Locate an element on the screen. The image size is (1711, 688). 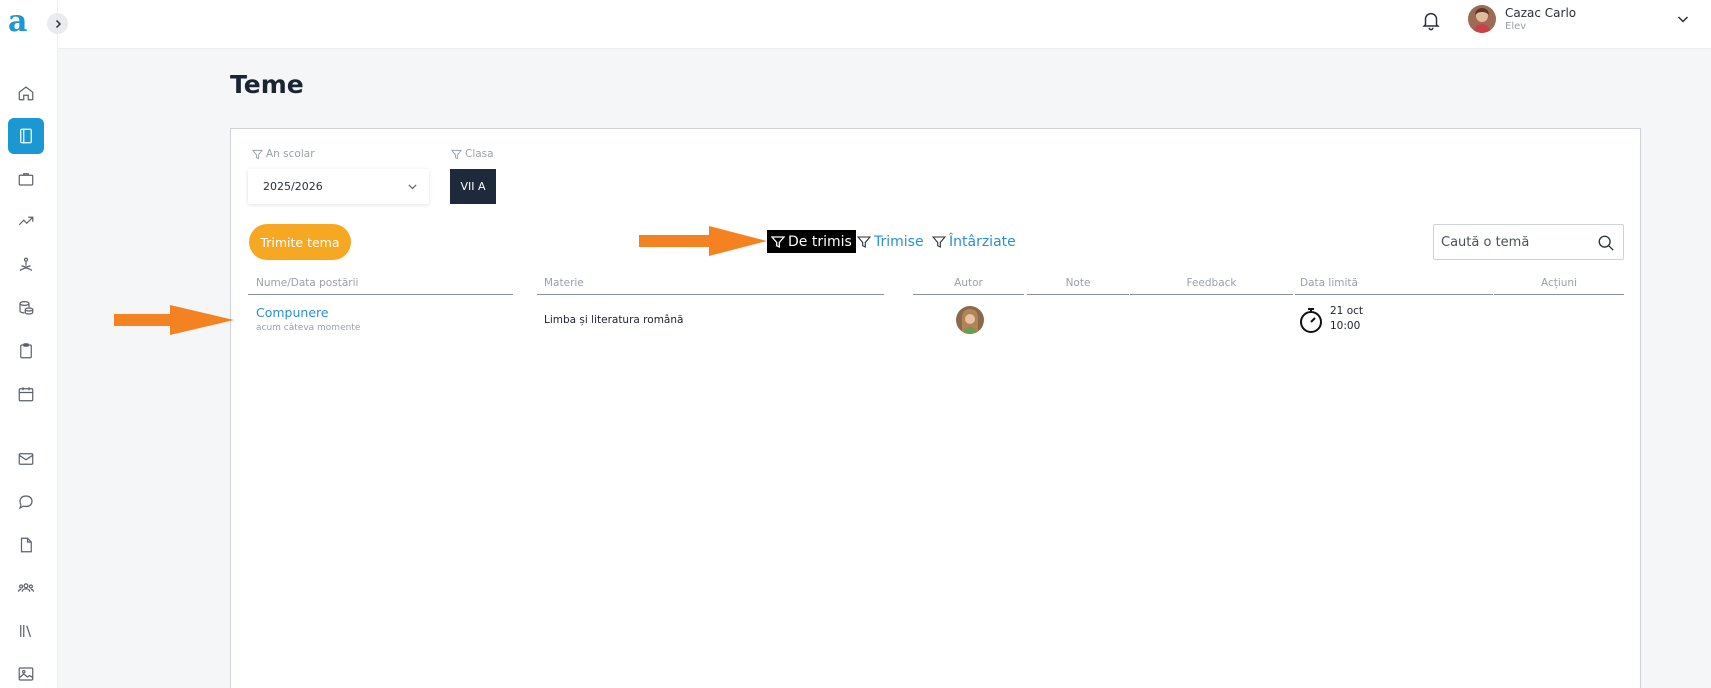
image-icon is located at coordinates (26, 674).